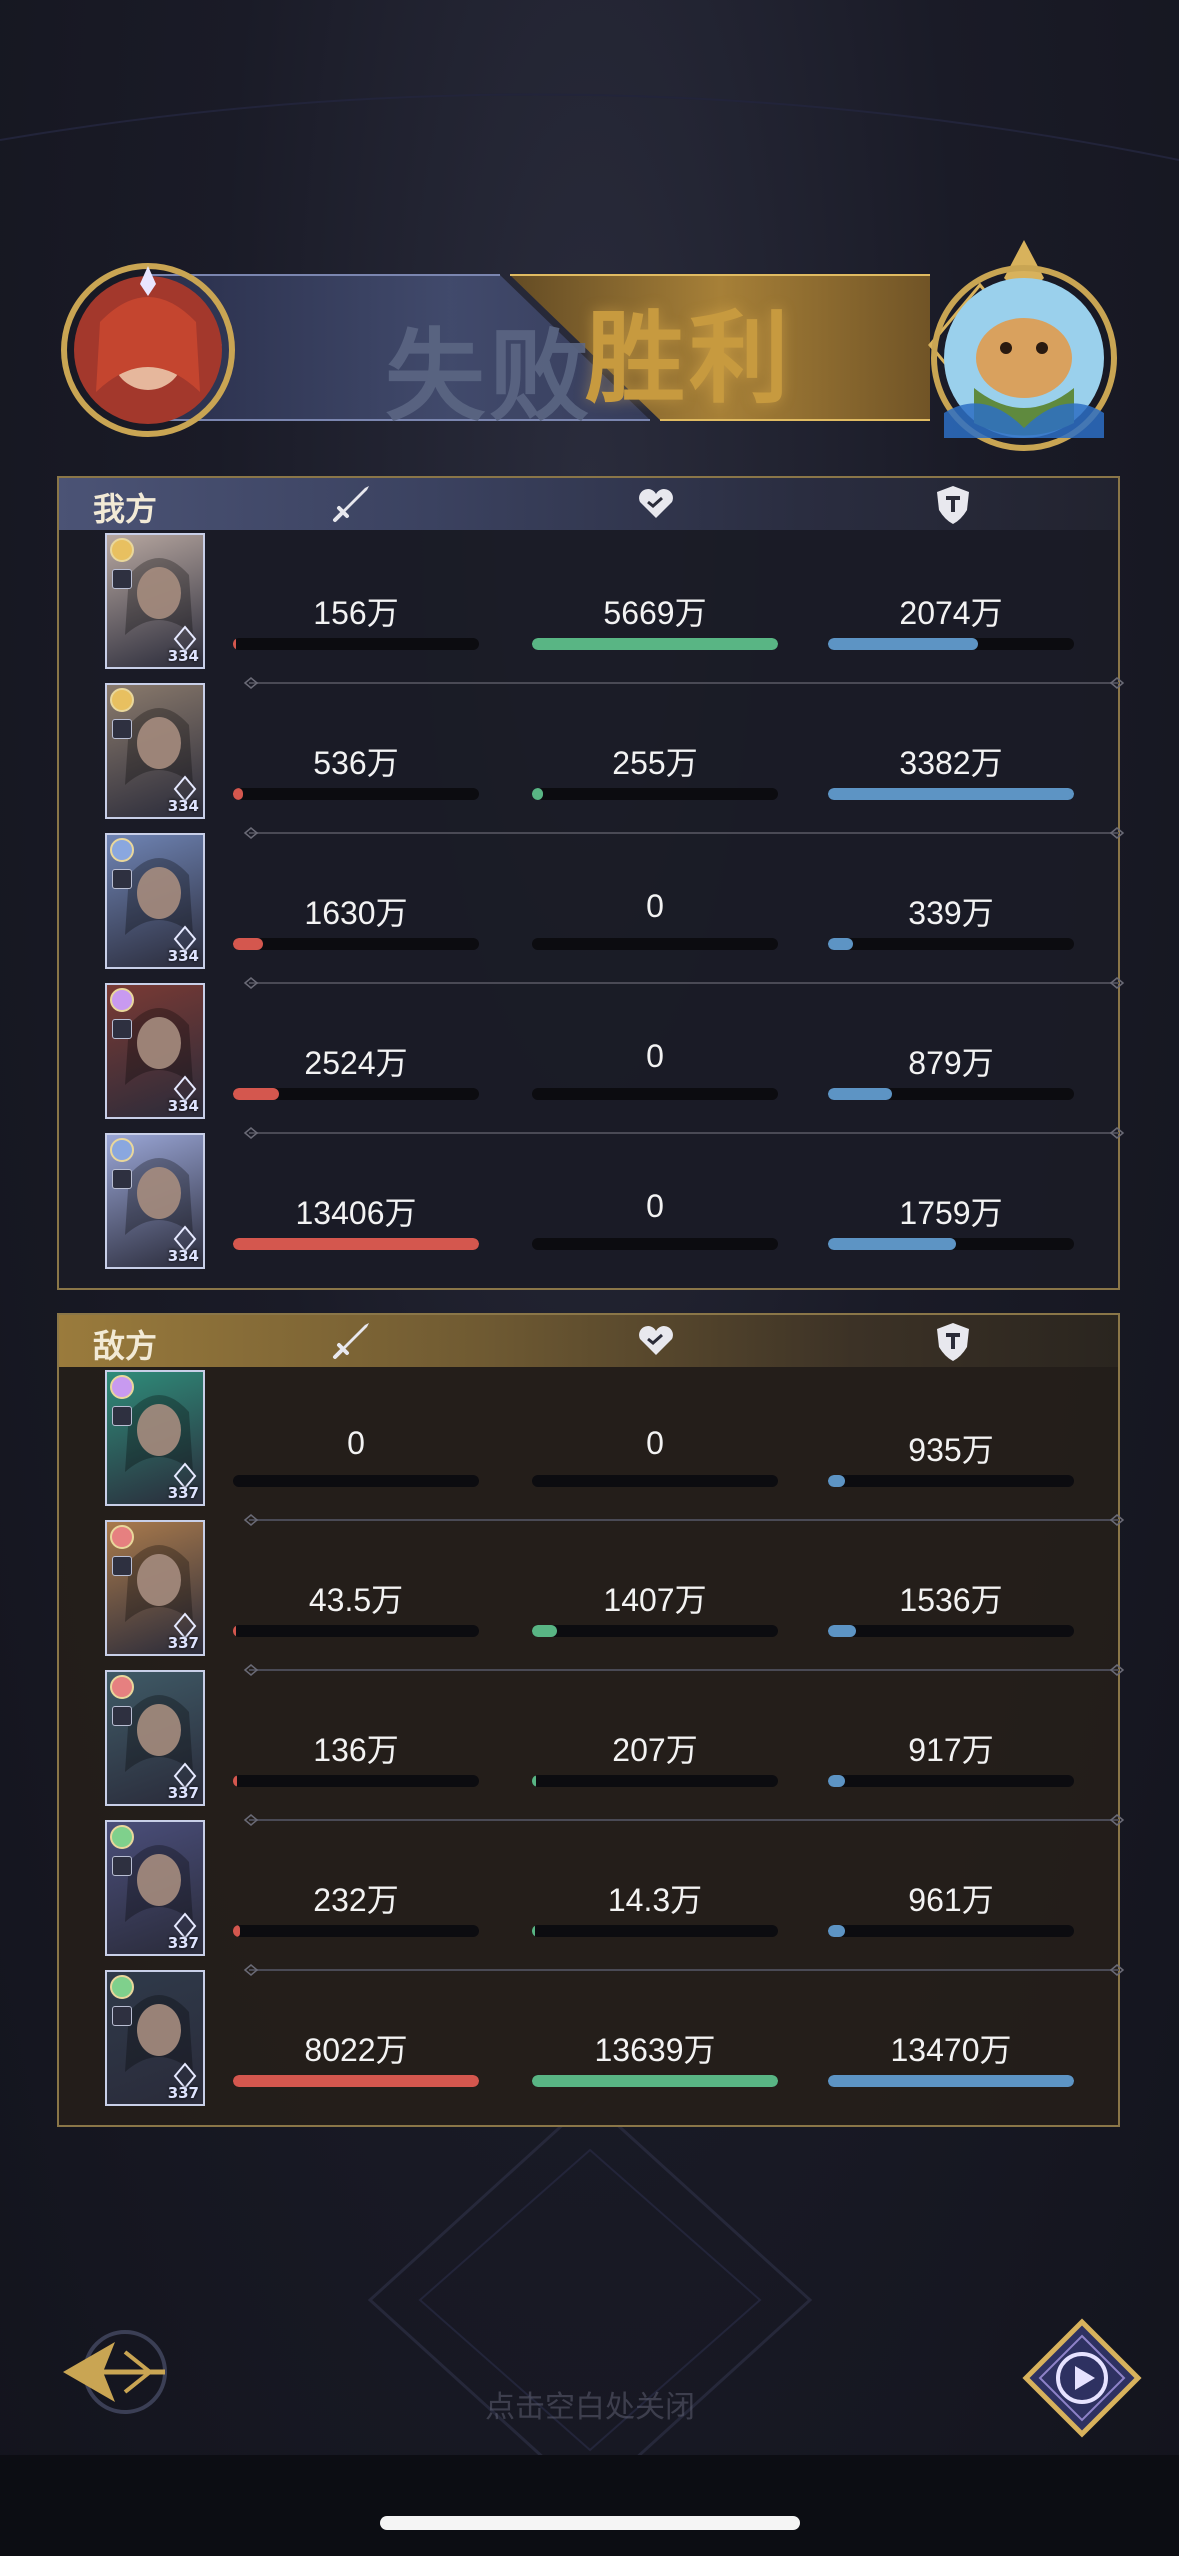 This screenshot has width=1179, height=2556. I want to click on defense-value: 3382万, so click(951, 763).